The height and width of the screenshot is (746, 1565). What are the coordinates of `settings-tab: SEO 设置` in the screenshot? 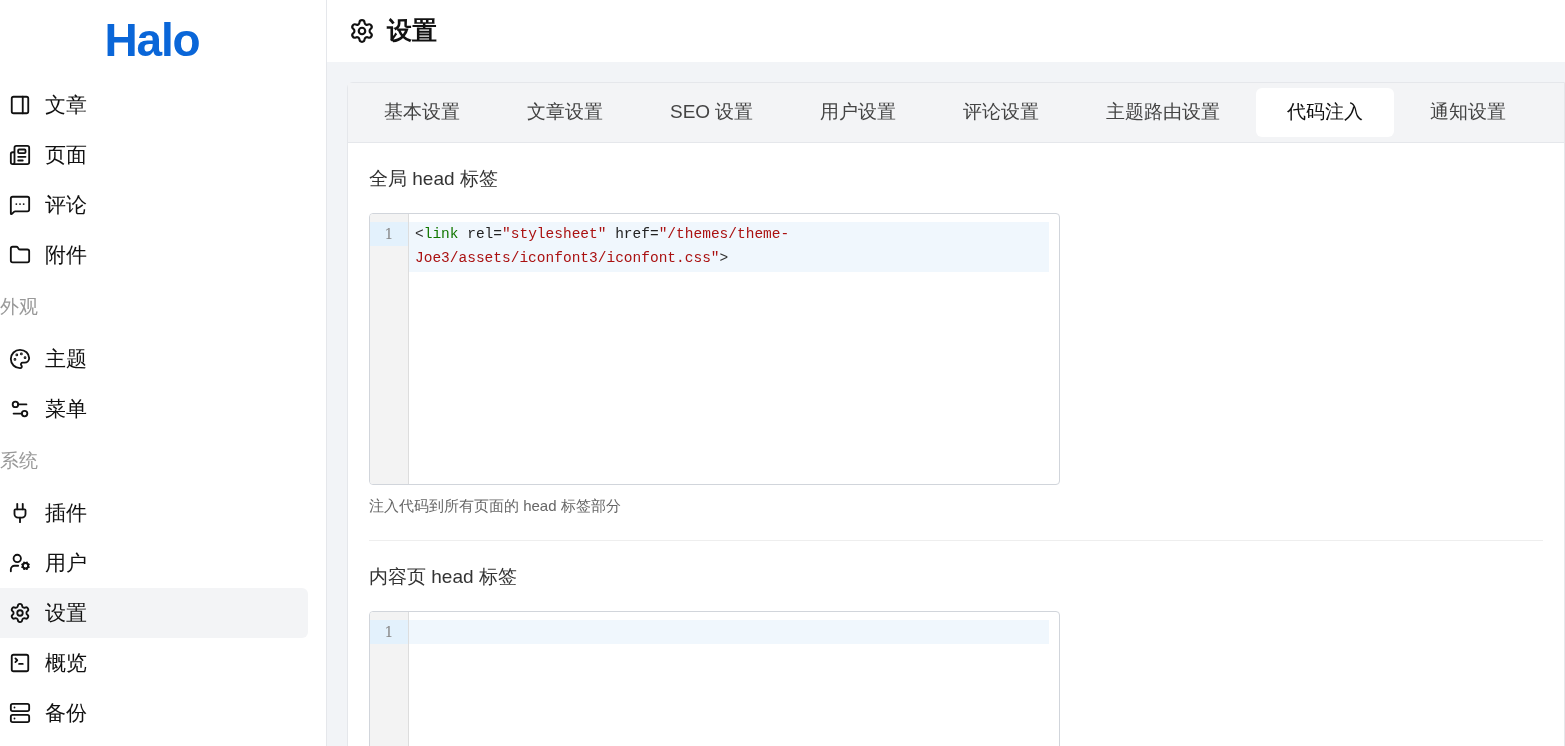 It's located at (712, 112).